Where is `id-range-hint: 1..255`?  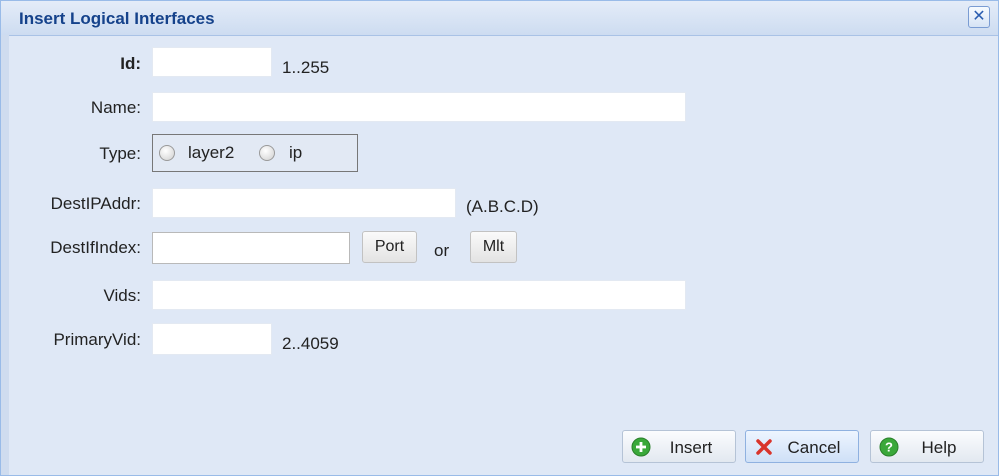 id-range-hint: 1..255 is located at coordinates (306, 67).